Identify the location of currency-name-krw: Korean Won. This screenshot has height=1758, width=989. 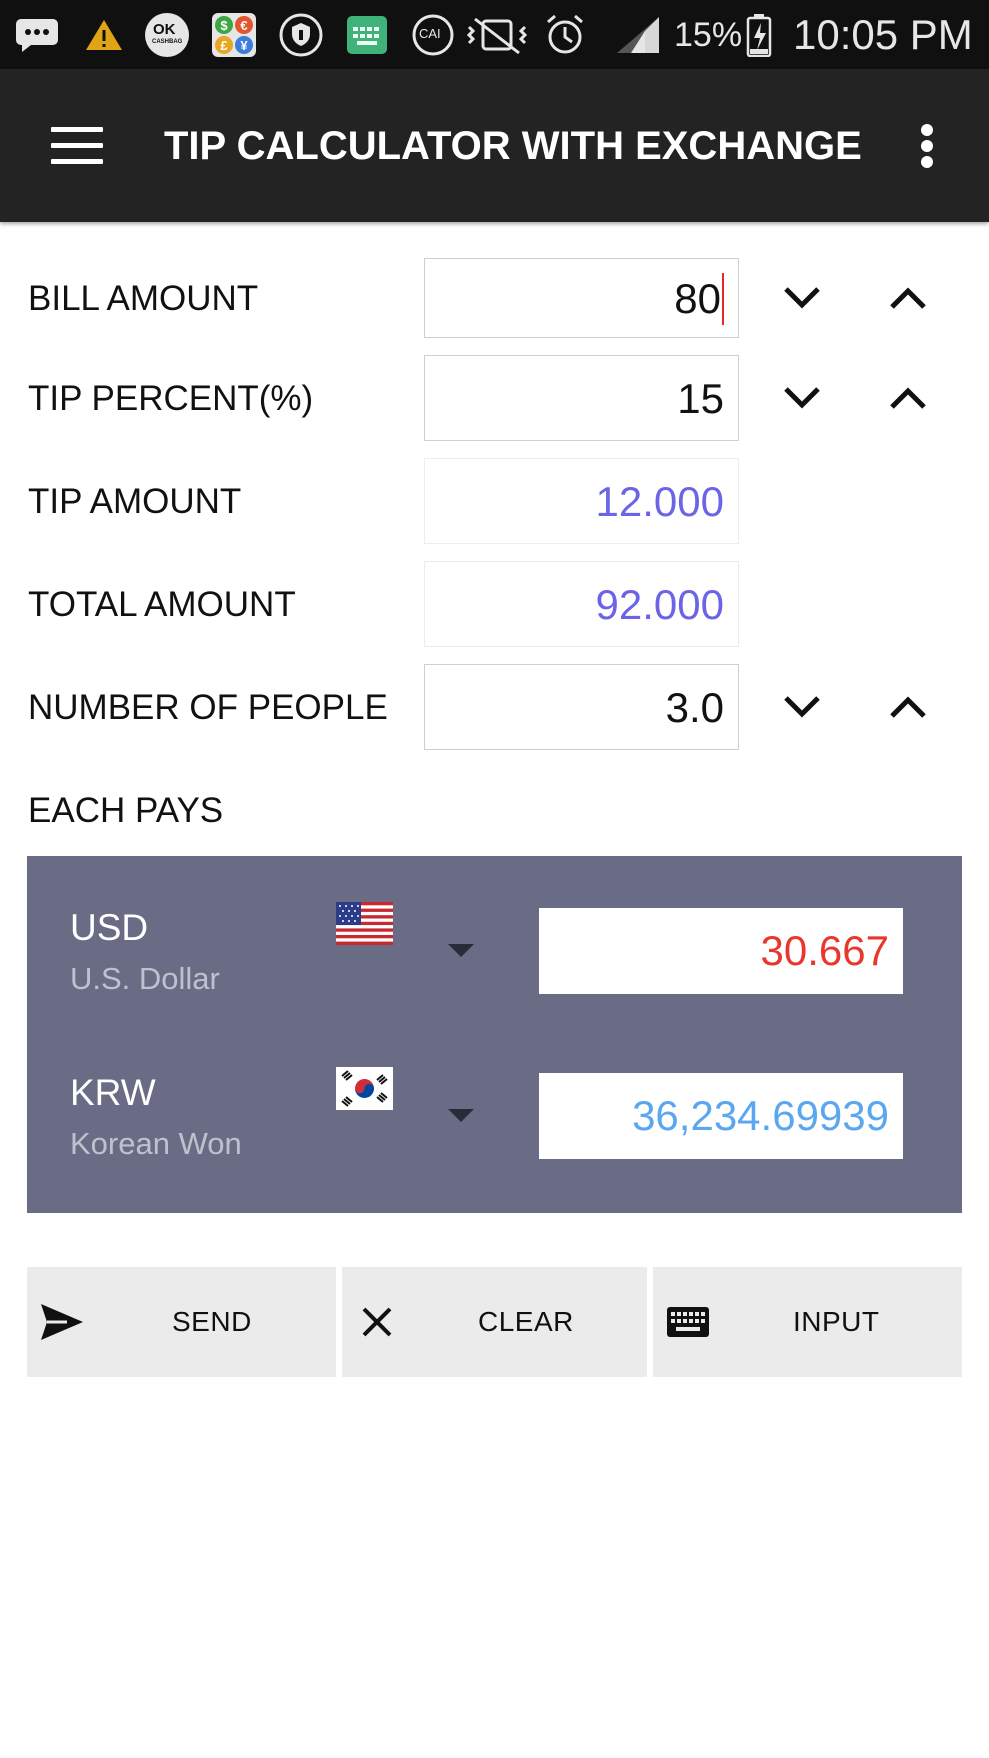
(156, 1143).